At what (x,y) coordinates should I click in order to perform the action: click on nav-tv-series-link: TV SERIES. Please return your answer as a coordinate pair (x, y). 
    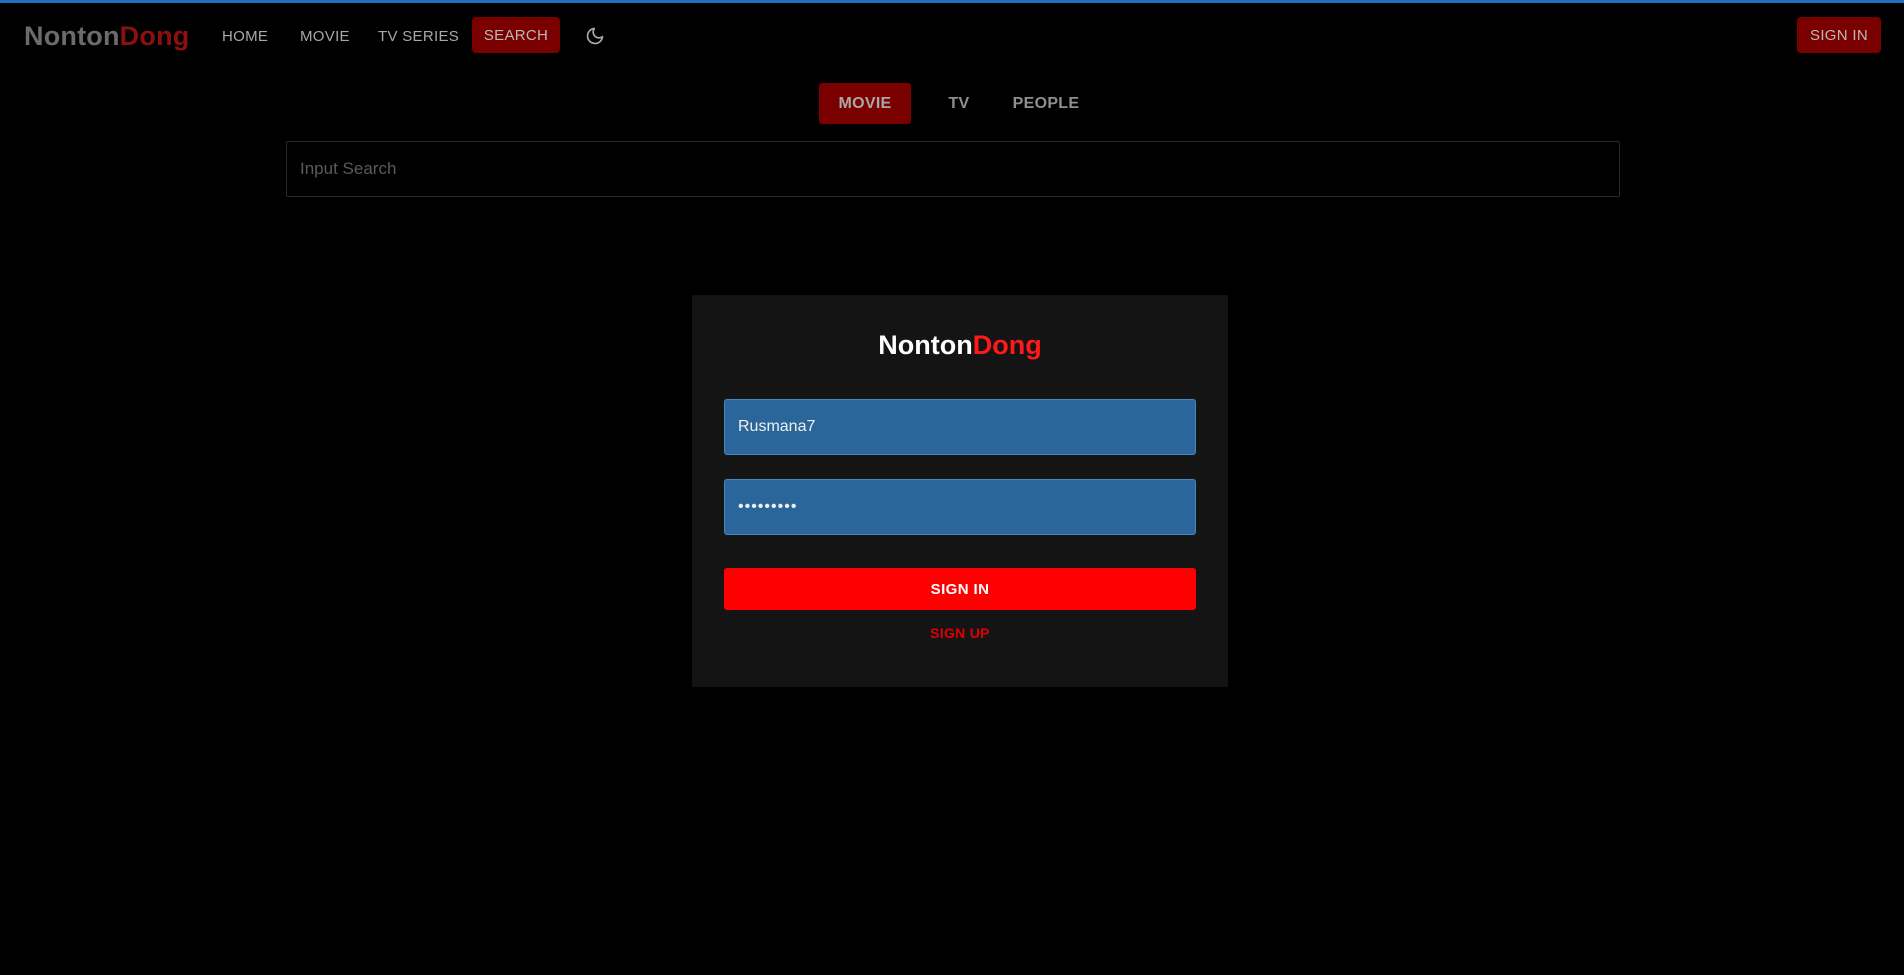
    Looking at the image, I should click on (418, 37).